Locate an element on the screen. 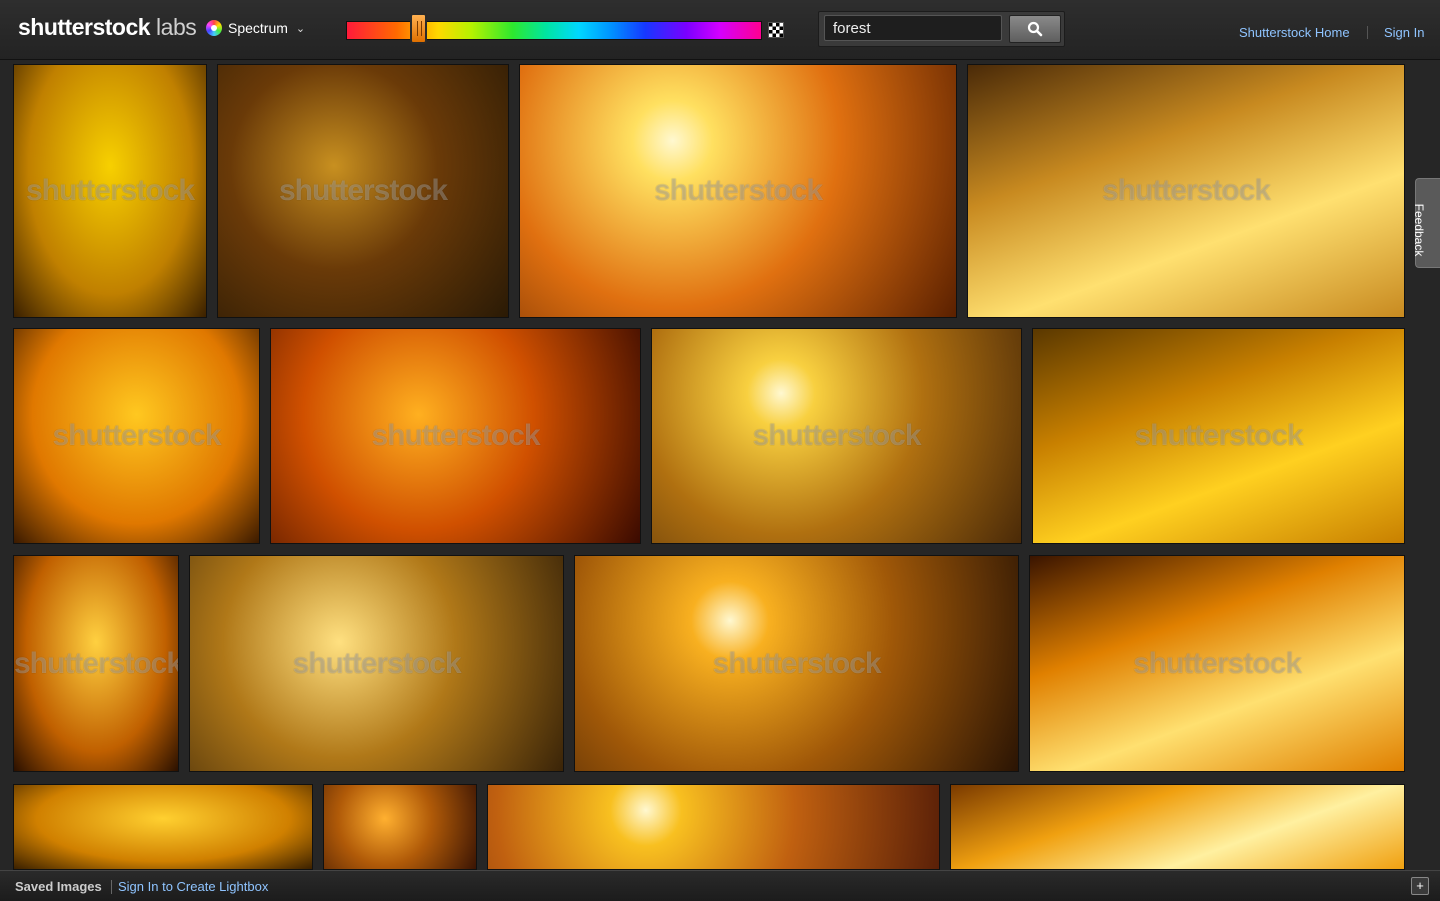 The width and height of the screenshot is (1440, 901). create-lightbox-link: Sign In to Create Lightbox is located at coordinates (193, 886).